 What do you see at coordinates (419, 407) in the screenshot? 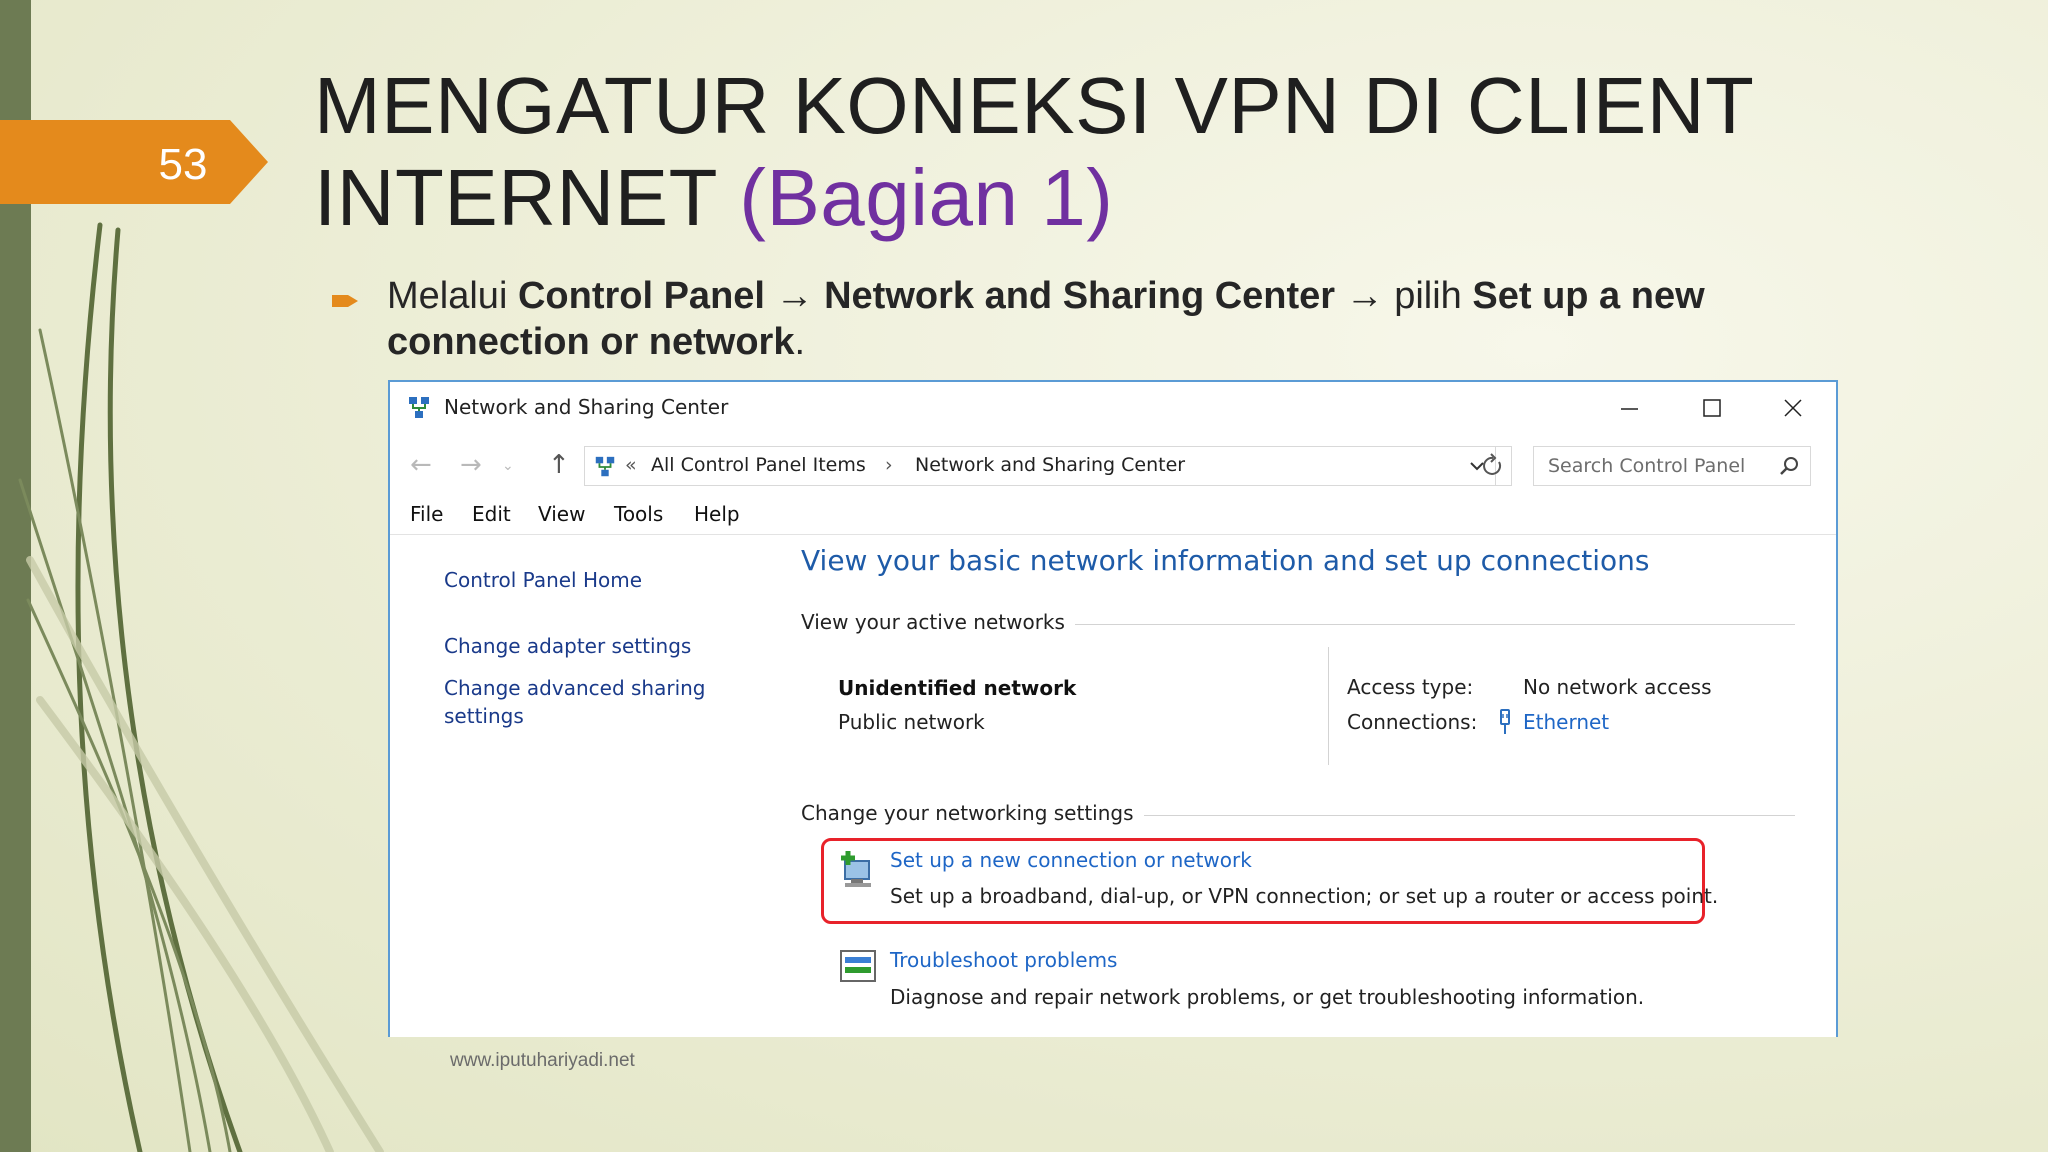
I see `network-center-icon` at bounding box center [419, 407].